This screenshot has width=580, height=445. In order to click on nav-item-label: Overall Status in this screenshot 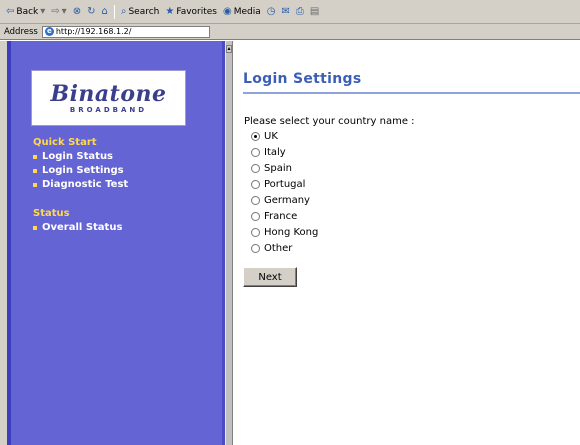, I will do `click(82, 227)`.